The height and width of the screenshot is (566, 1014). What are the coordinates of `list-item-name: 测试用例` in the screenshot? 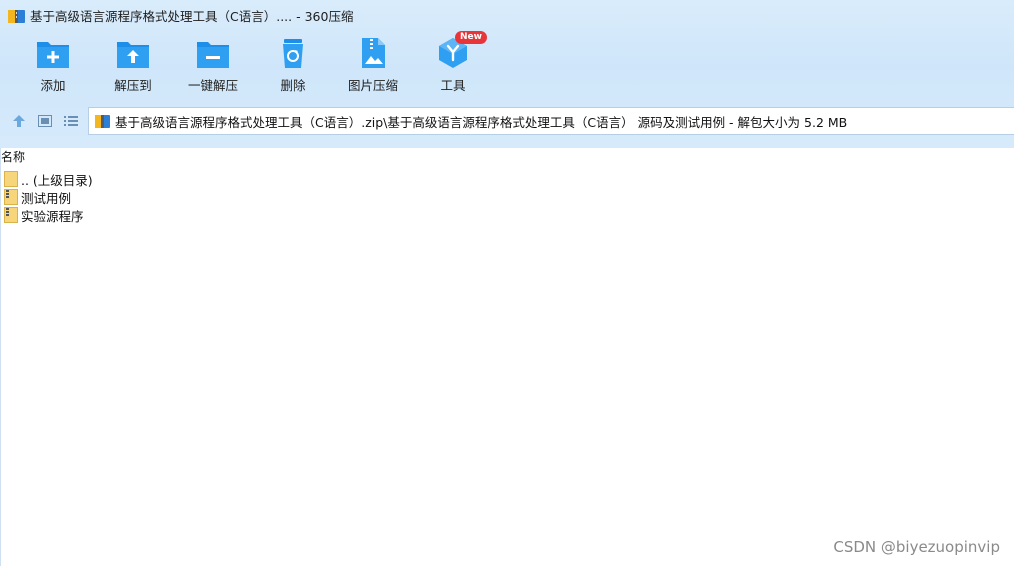 It's located at (46, 198).